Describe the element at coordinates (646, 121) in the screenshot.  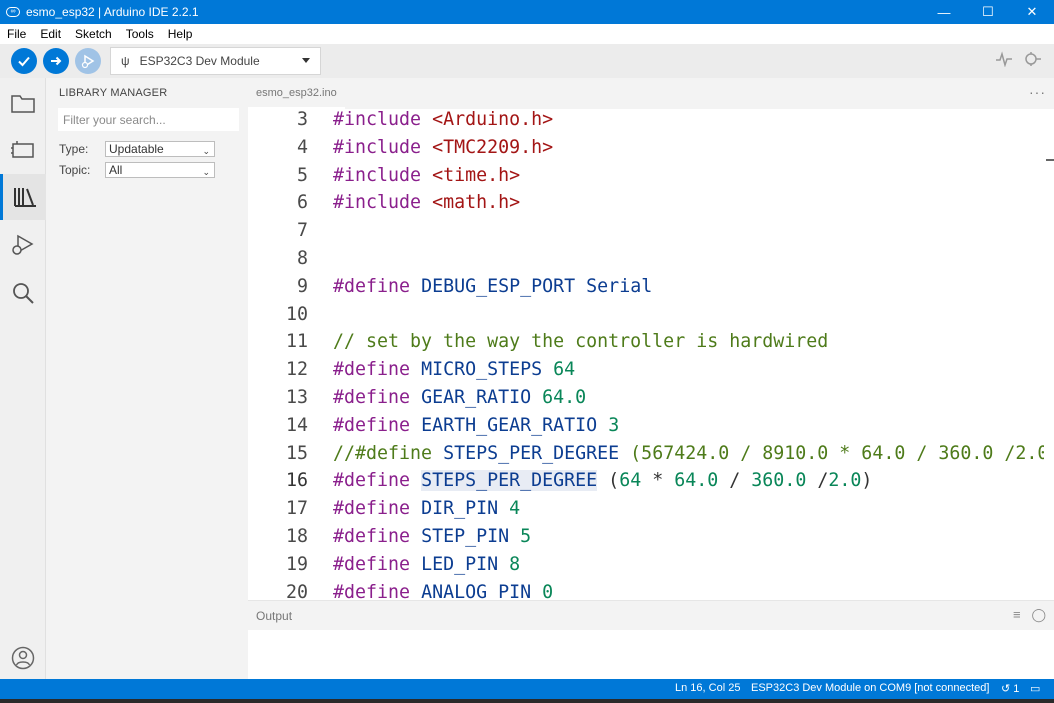
I see `code-line: 3 #include <Arduino.h>` at that location.